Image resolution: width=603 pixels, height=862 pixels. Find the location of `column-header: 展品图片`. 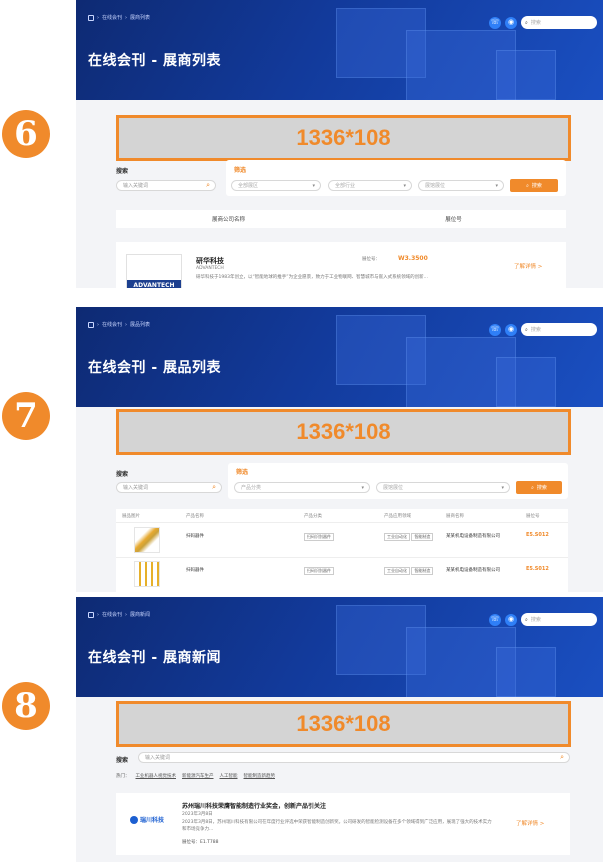

column-header: 展品图片 is located at coordinates (131, 516).